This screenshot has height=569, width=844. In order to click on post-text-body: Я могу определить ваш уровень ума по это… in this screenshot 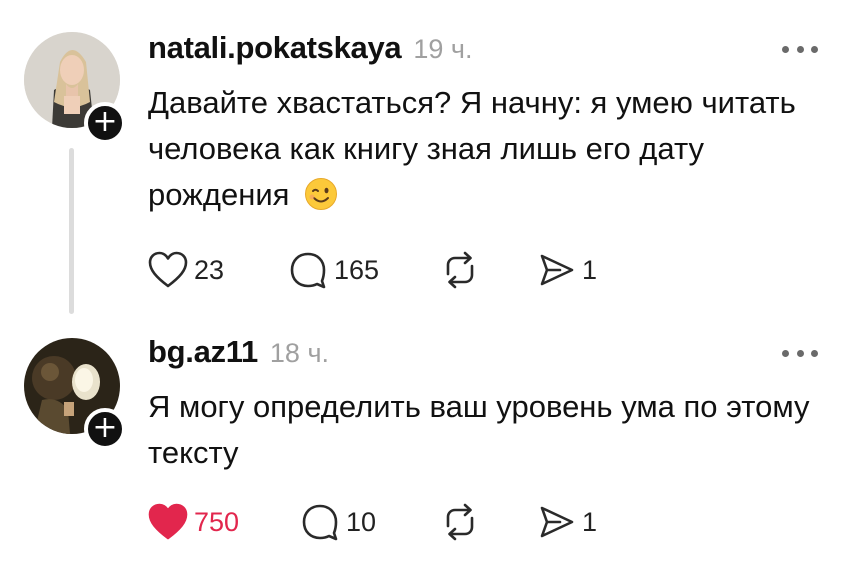, I will do `click(479, 429)`.